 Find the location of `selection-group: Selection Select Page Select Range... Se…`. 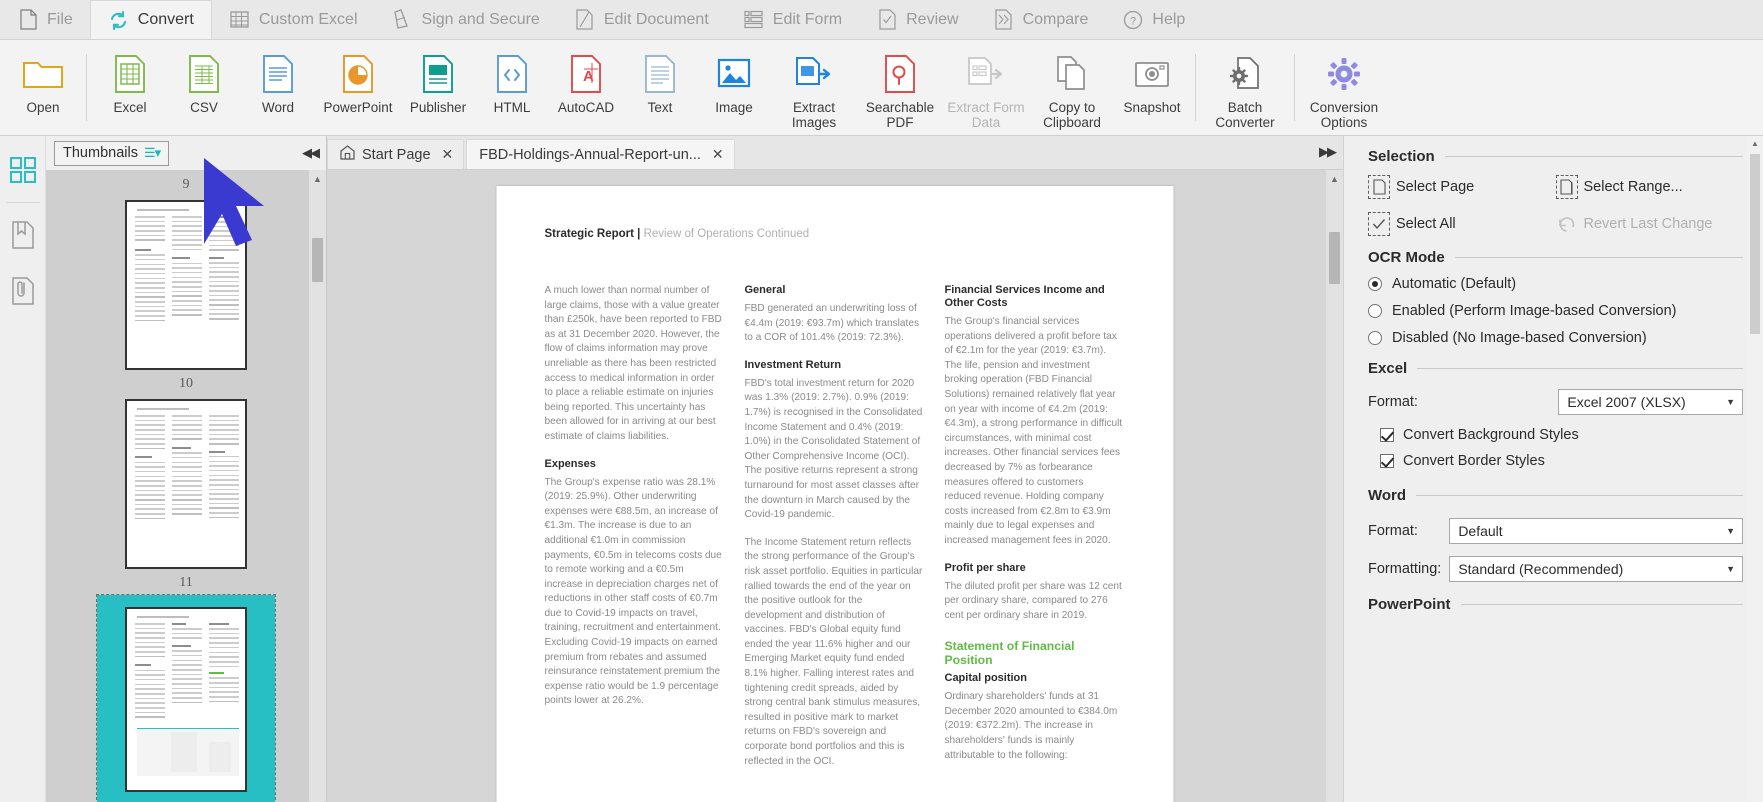

selection-group: Selection Select Page Select Range... Se… is located at coordinates (1555, 192).